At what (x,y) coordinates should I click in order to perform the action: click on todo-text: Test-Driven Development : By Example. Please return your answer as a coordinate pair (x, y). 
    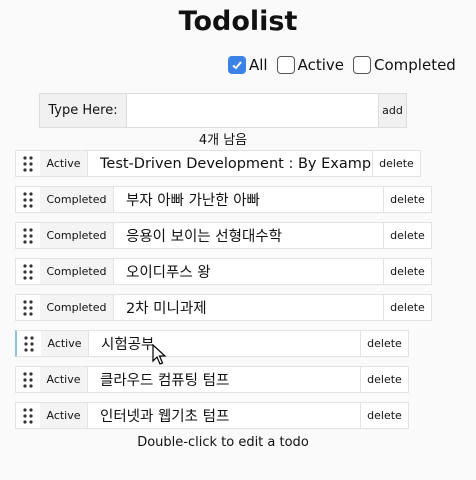
    Looking at the image, I should click on (230, 164).